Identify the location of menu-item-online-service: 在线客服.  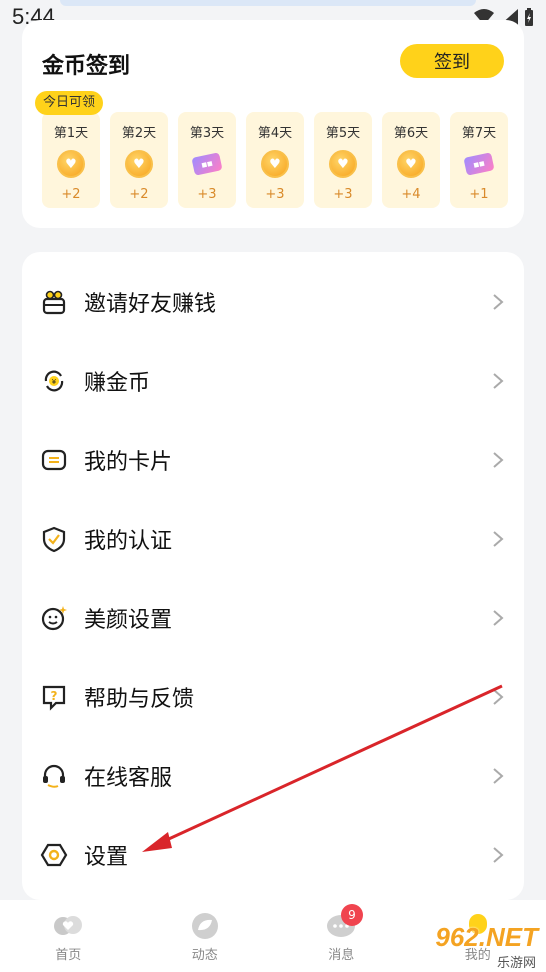
(273, 775).